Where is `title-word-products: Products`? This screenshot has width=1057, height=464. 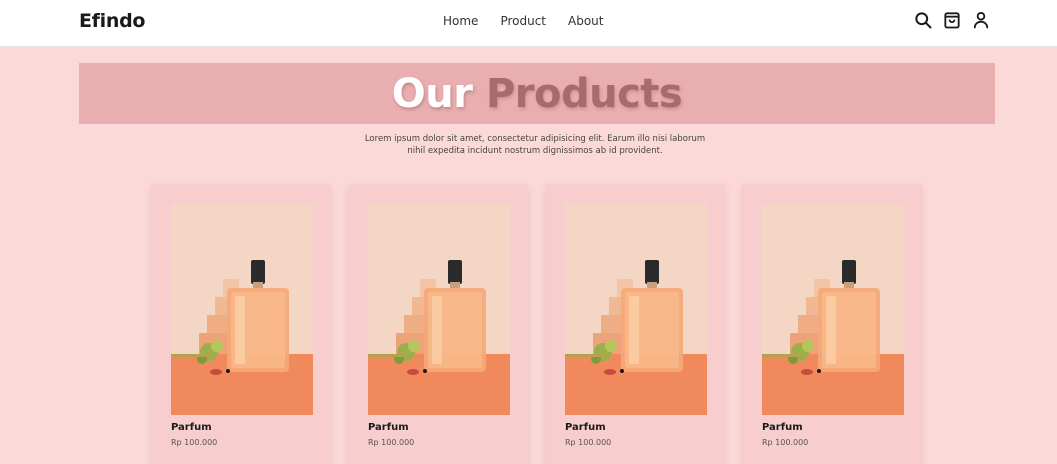 title-word-products: Products is located at coordinates (584, 93).